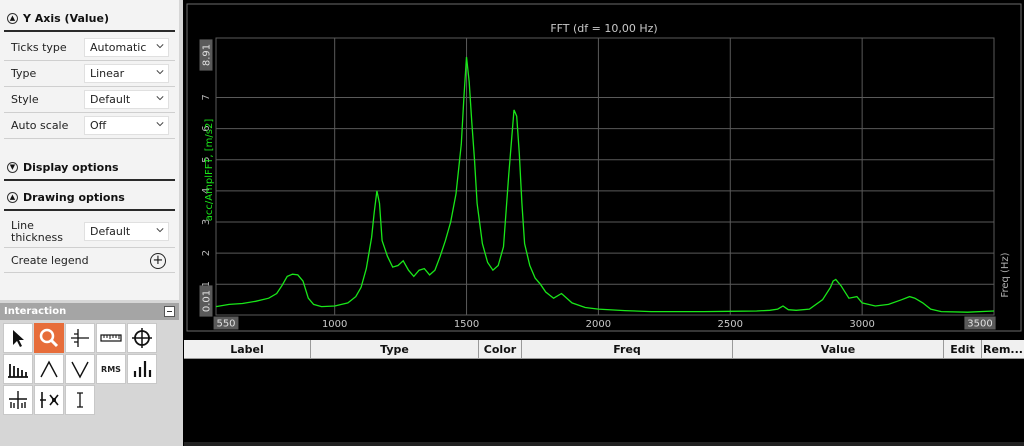  I want to click on crosshair-icon, so click(142, 338).